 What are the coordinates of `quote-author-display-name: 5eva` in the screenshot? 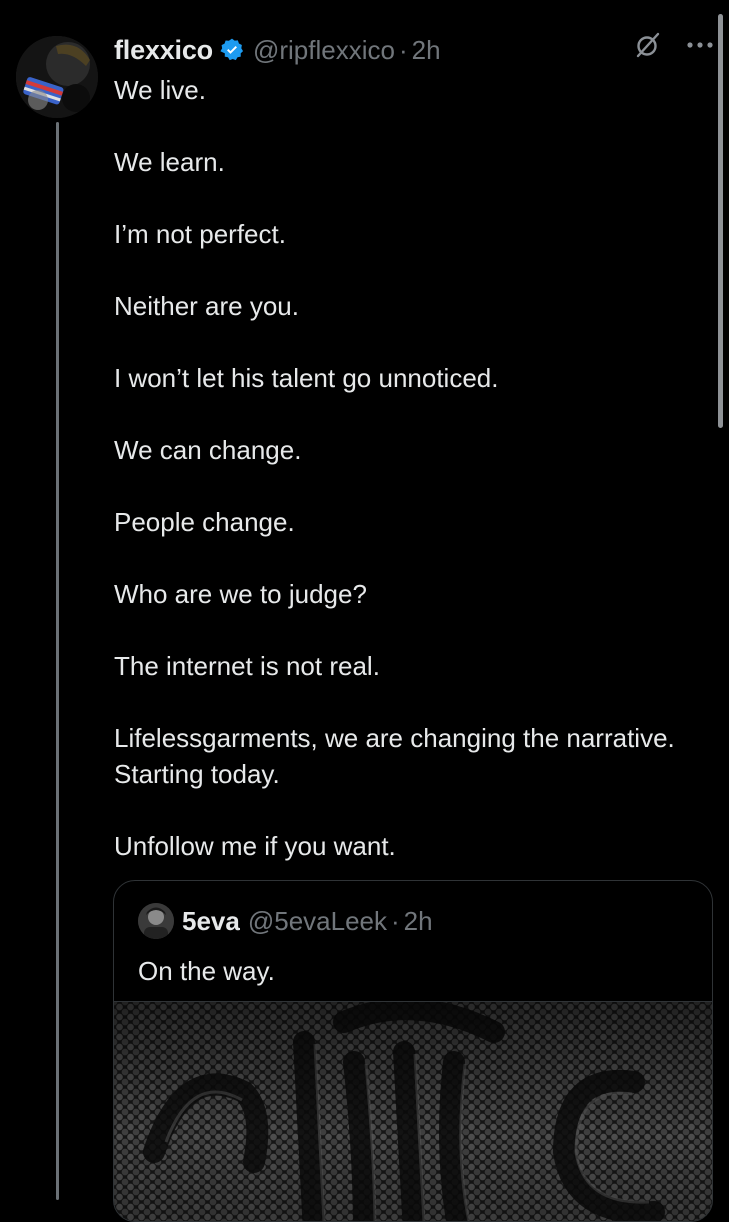 It's located at (211, 921).